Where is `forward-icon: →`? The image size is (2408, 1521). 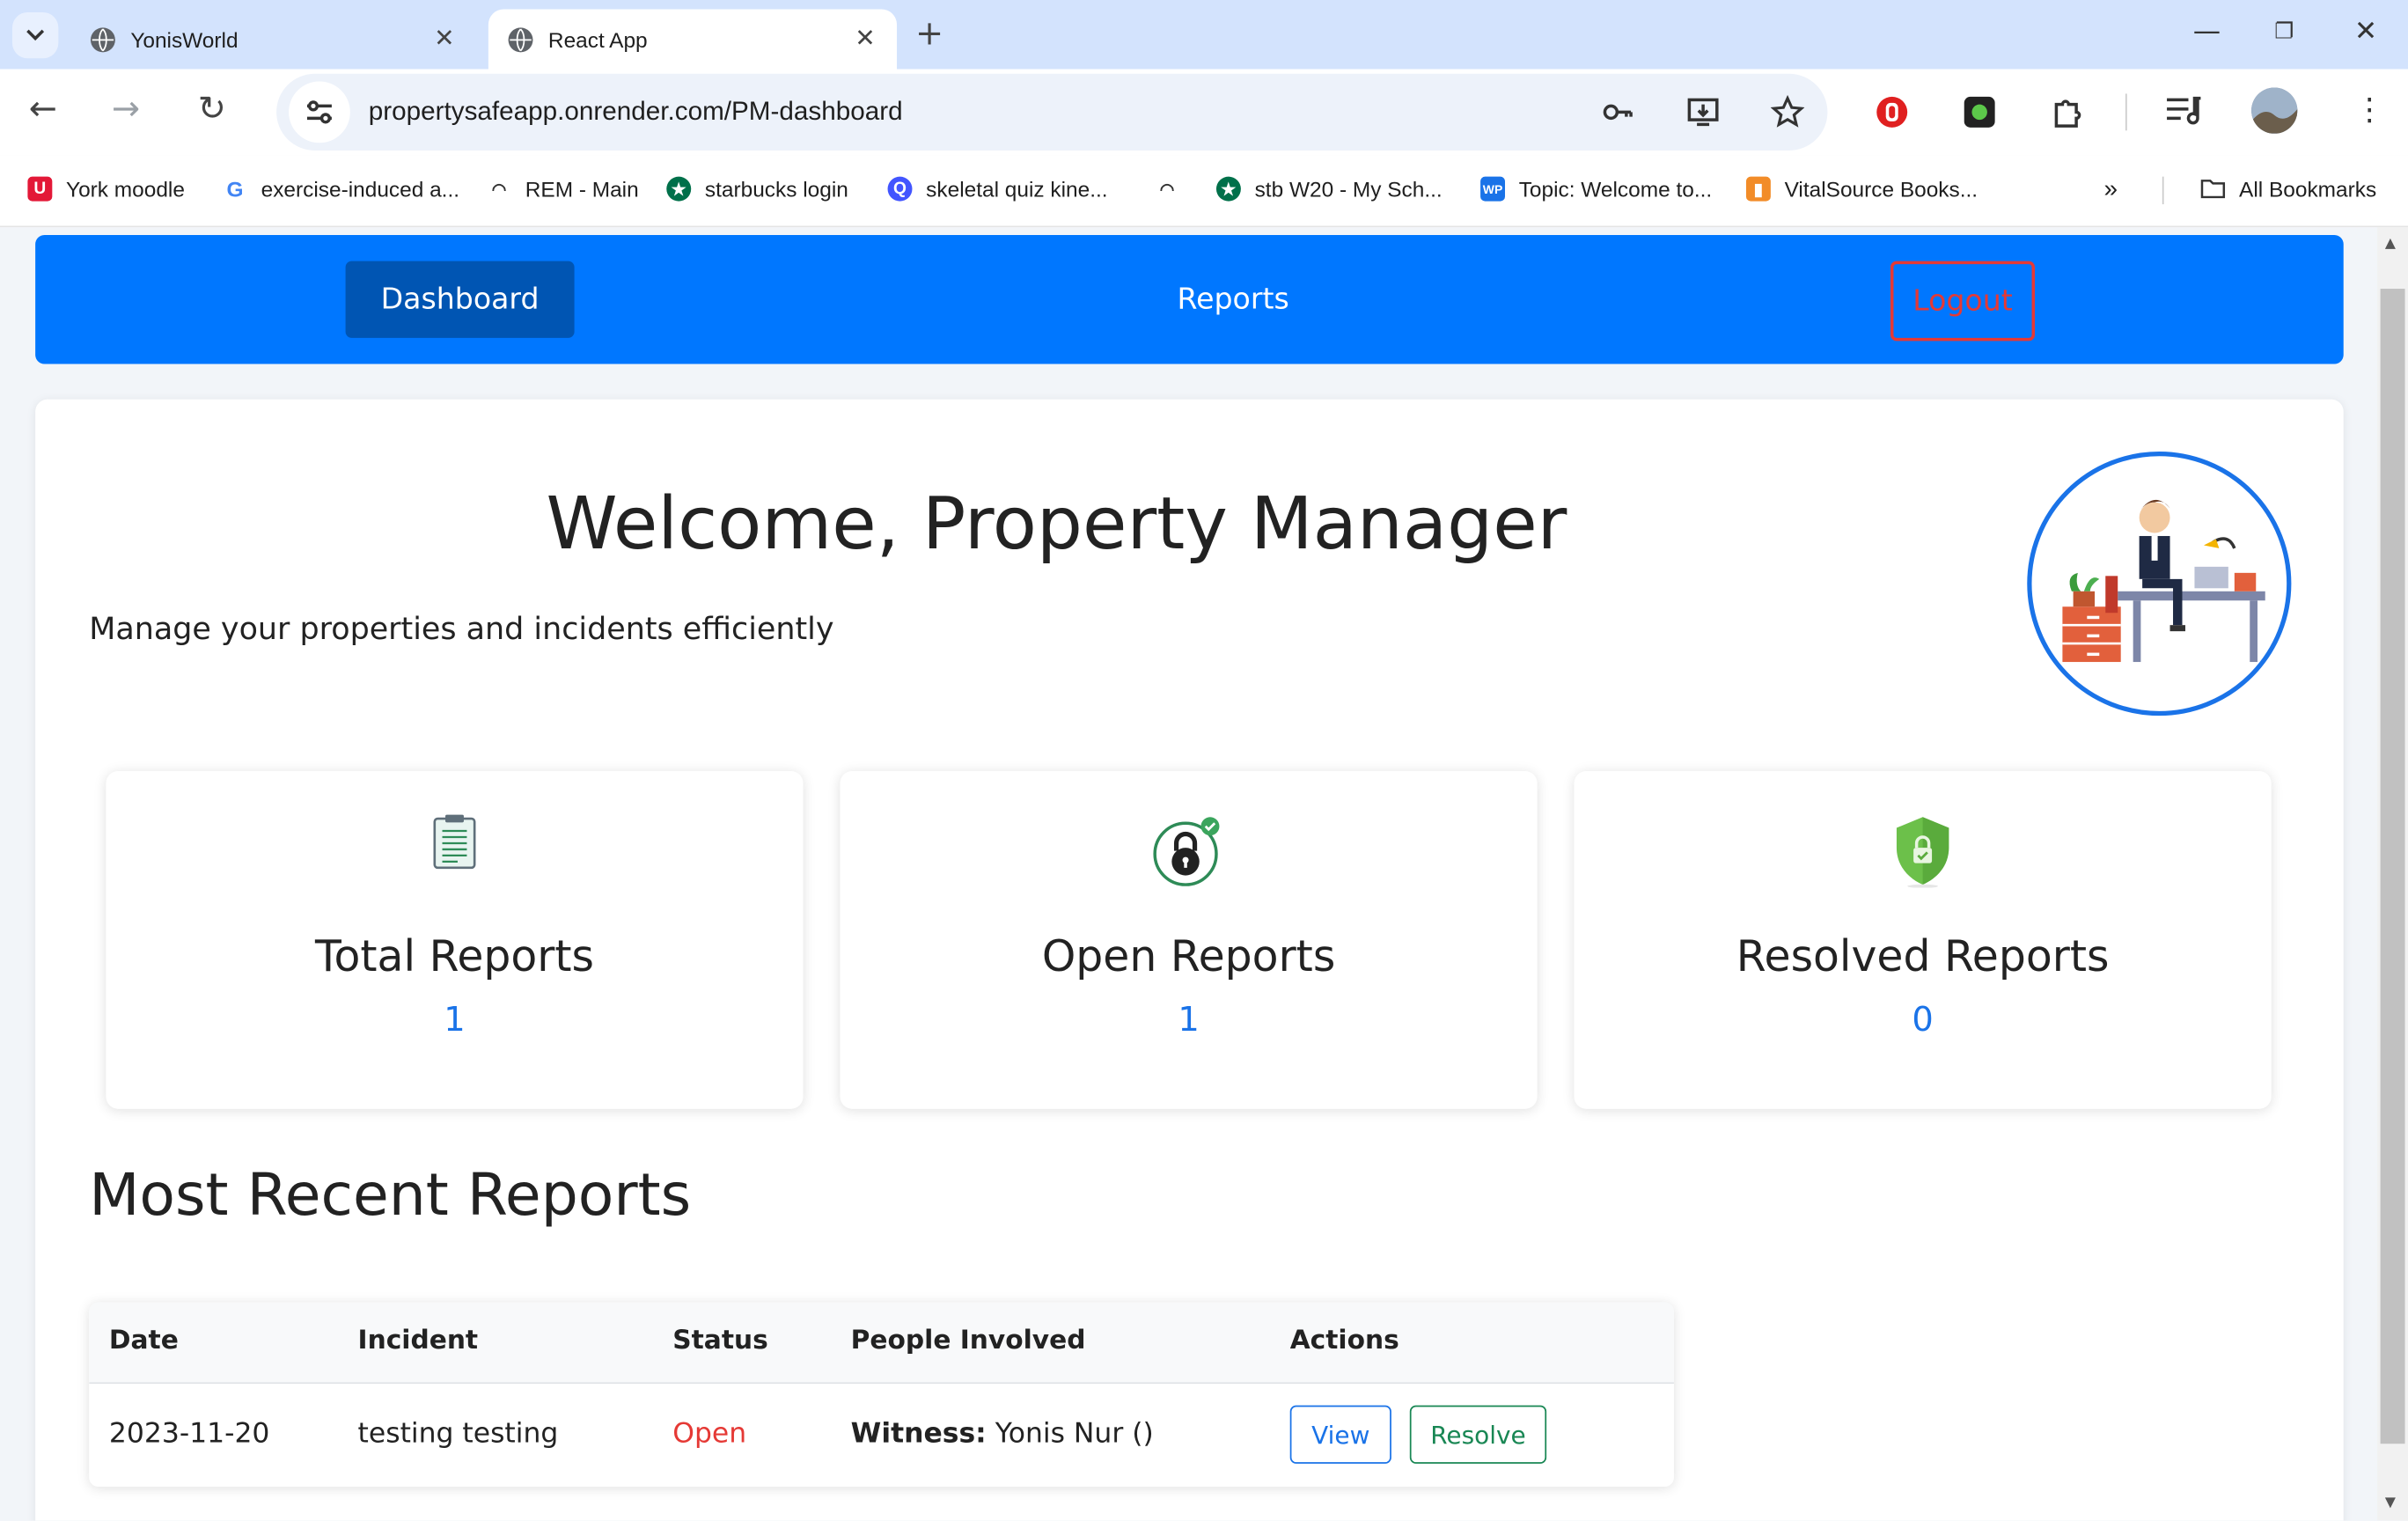
forward-icon: → is located at coordinates (126, 110).